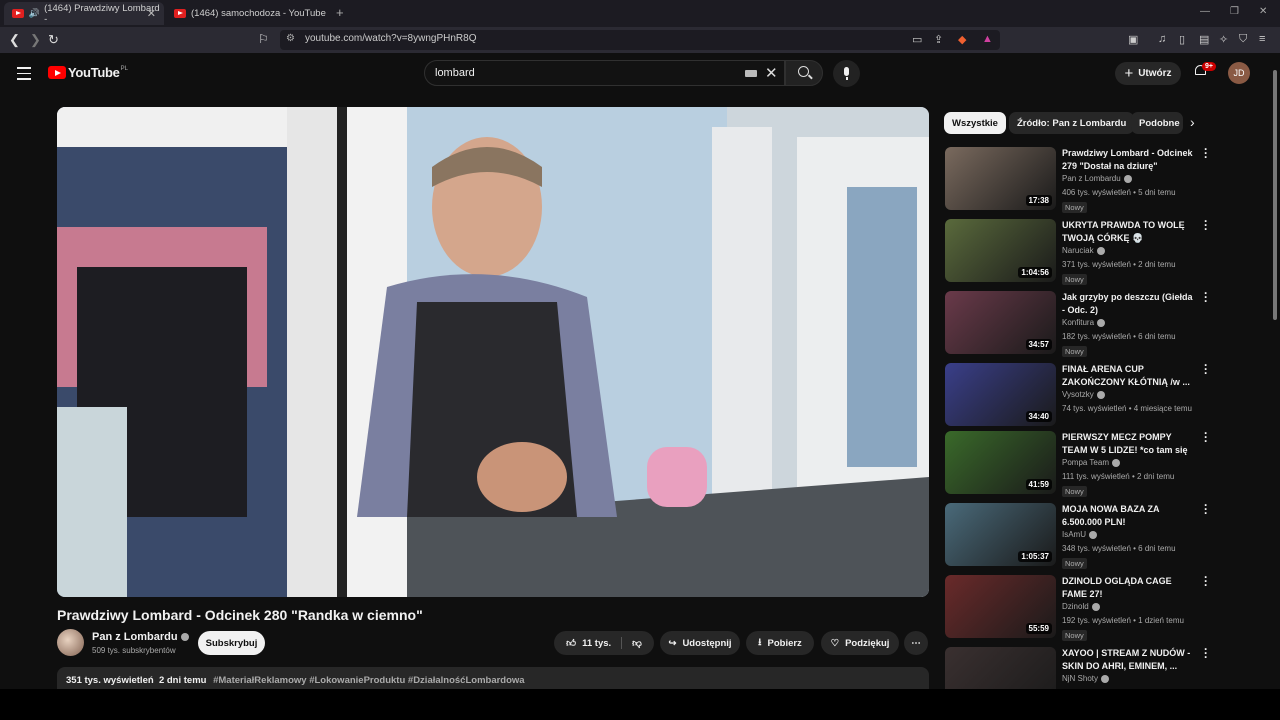  I want to click on video-thumbnail: 34:57, so click(1000, 322).